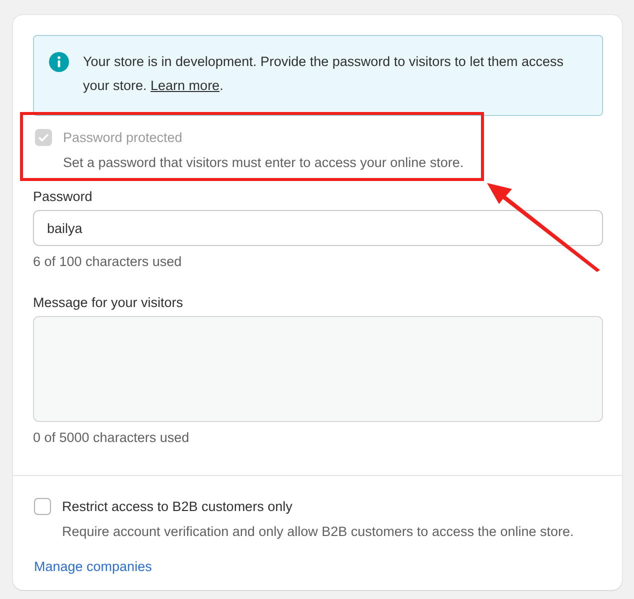  I want to click on check-icon, so click(43, 137).